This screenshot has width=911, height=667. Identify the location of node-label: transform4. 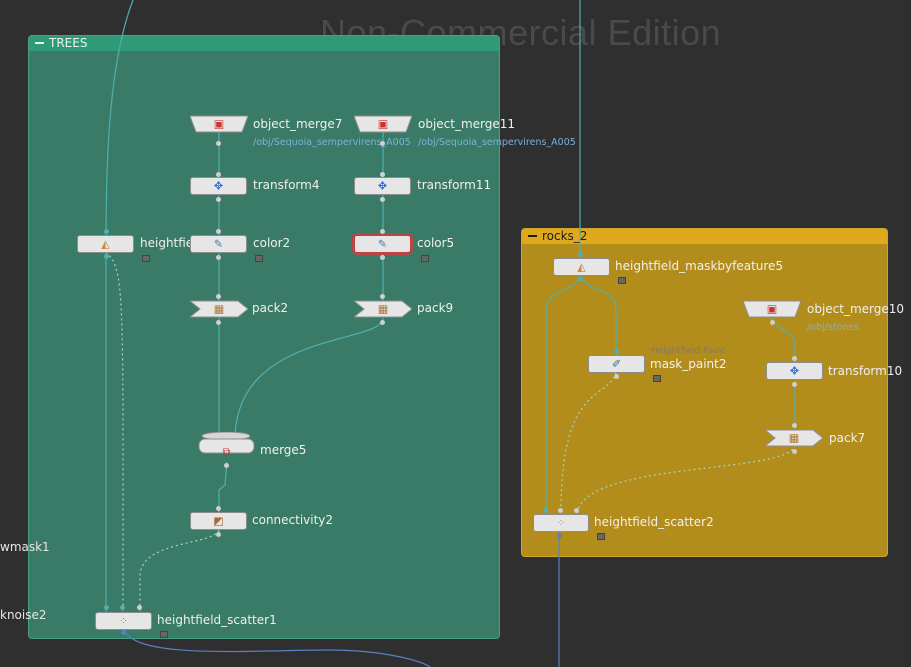
(286, 185).